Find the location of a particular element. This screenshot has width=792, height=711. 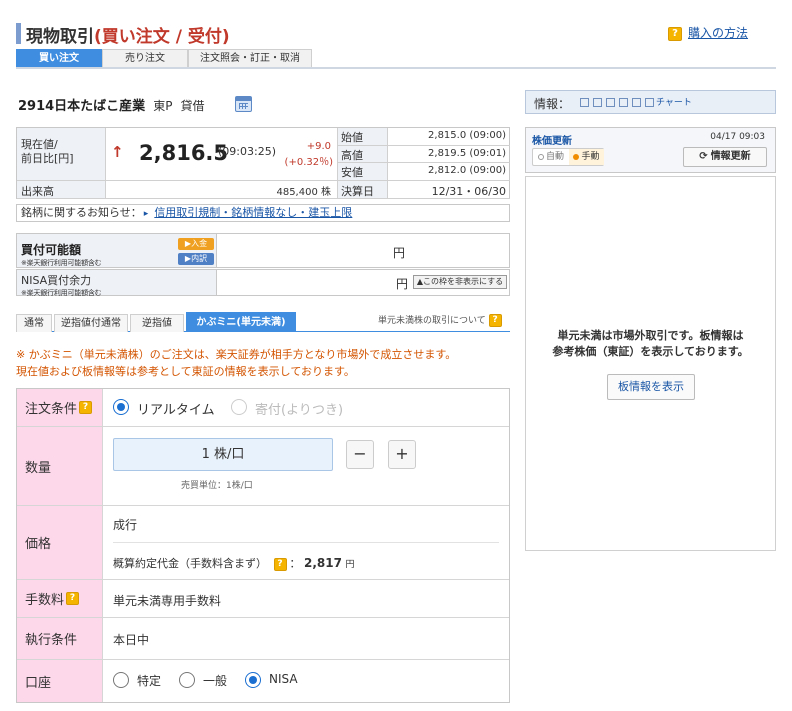

help-link-label: 購入の方法 is located at coordinates (718, 33).